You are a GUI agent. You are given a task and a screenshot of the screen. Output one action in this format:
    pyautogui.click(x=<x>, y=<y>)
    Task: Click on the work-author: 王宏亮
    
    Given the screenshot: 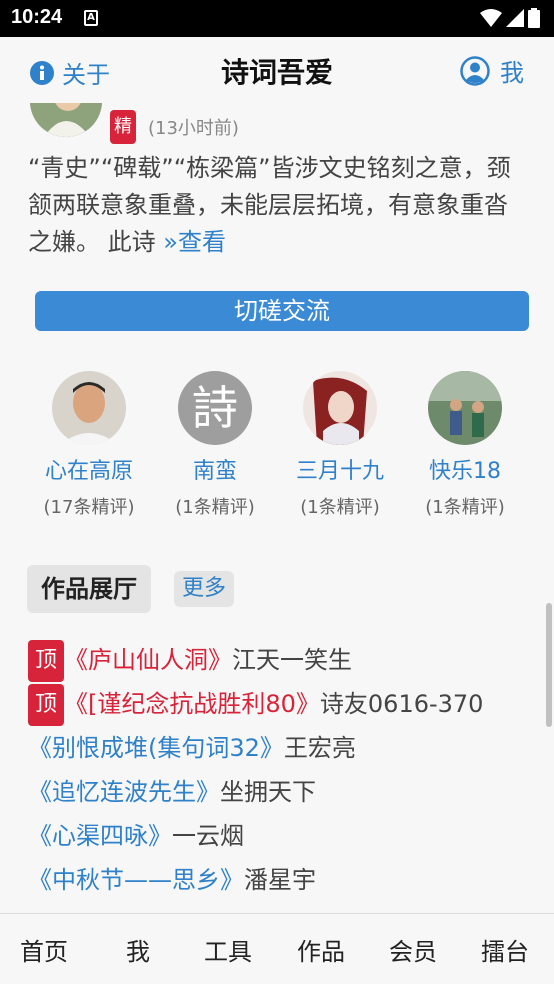 What is the action you would take?
    pyautogui.click(x=320, y=748)
    